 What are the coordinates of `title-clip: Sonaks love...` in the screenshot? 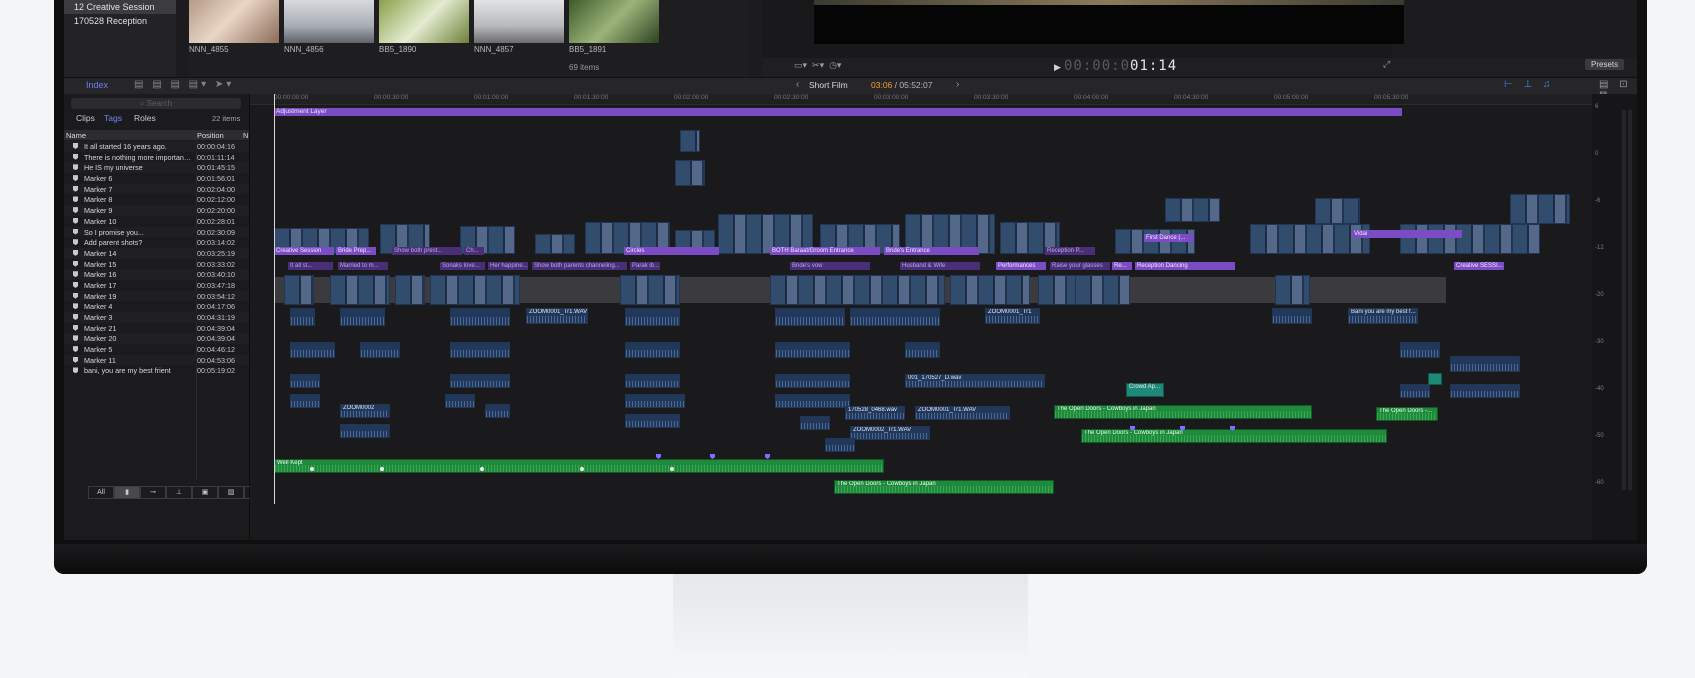 It's located at (462, 266).